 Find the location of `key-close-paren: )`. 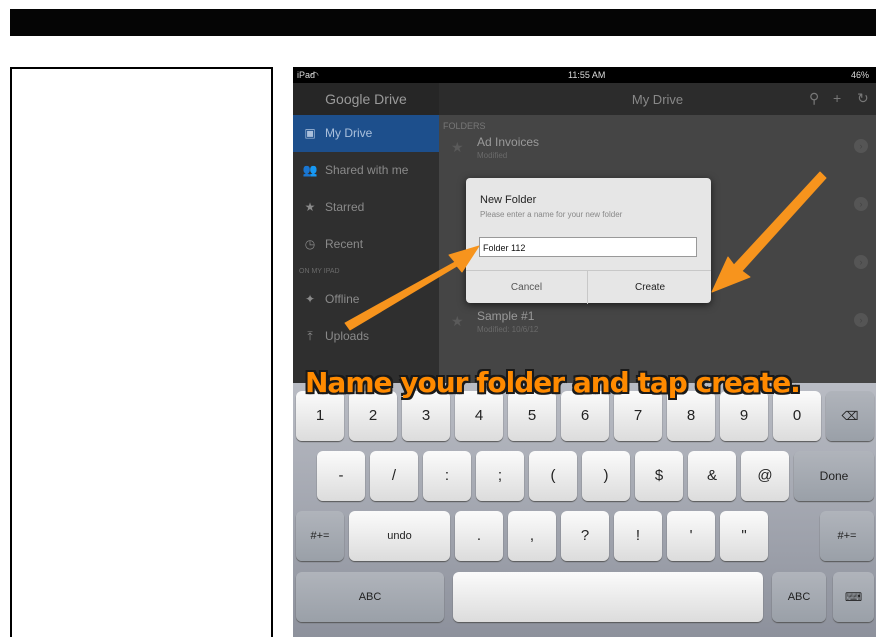

key-close-paren: ) is located at coordinates (606, 476).